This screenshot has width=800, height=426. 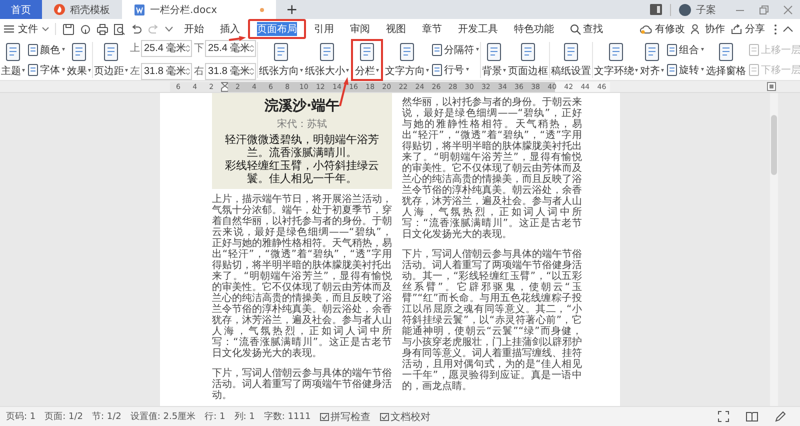 What do you see at coordinates (736, 29) in the screenshot?
I see `share-icon` at bounding box center [736, 29].